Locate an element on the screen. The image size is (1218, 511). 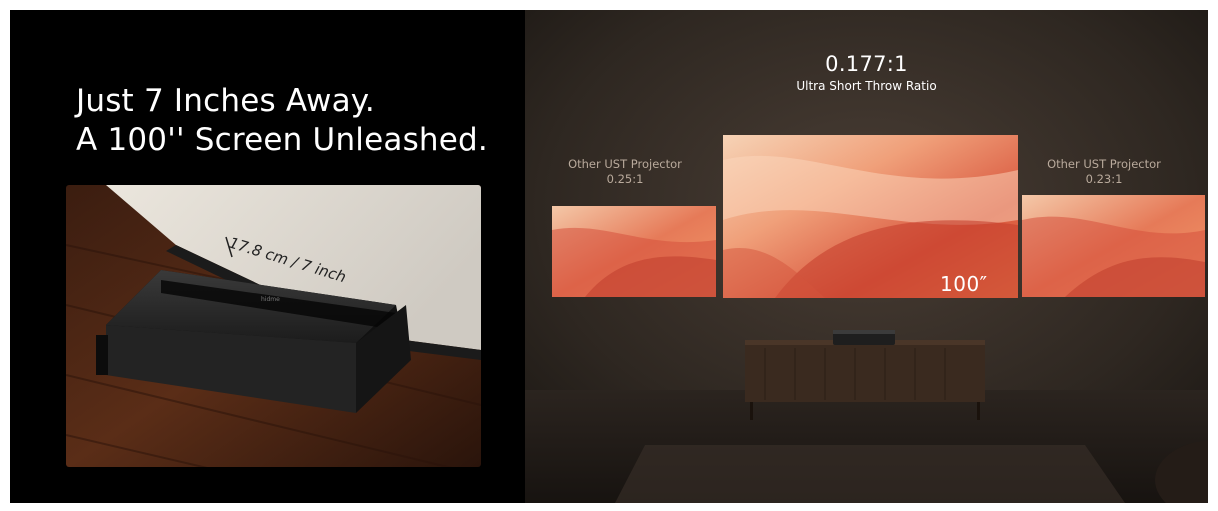
projector-unit is located at coordinates (864, 337).